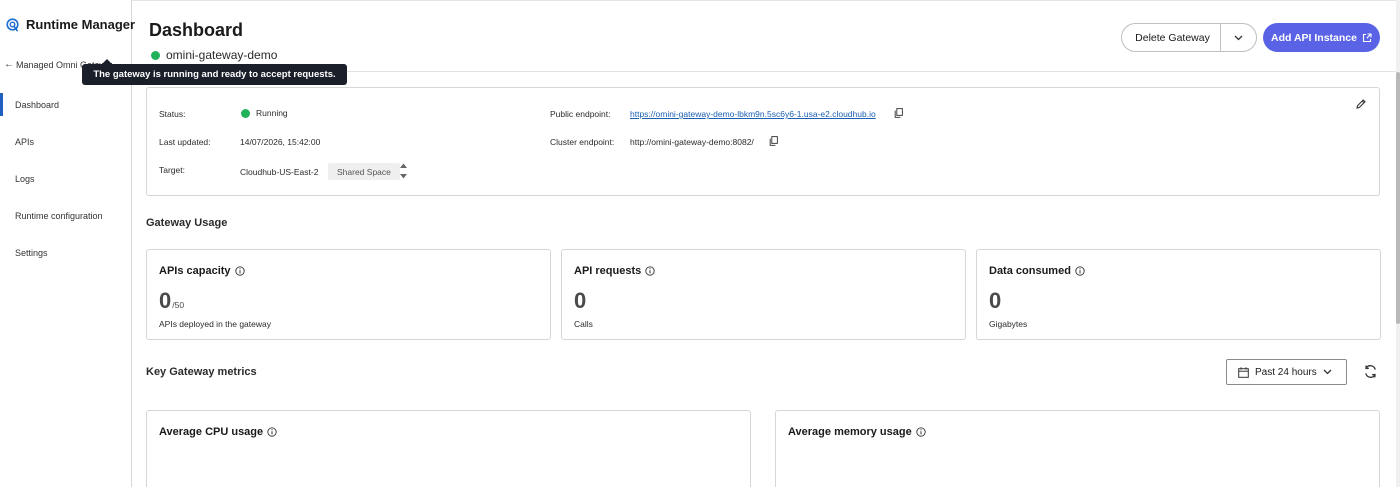  I want to click on status-text: Running, so click(272, 113).